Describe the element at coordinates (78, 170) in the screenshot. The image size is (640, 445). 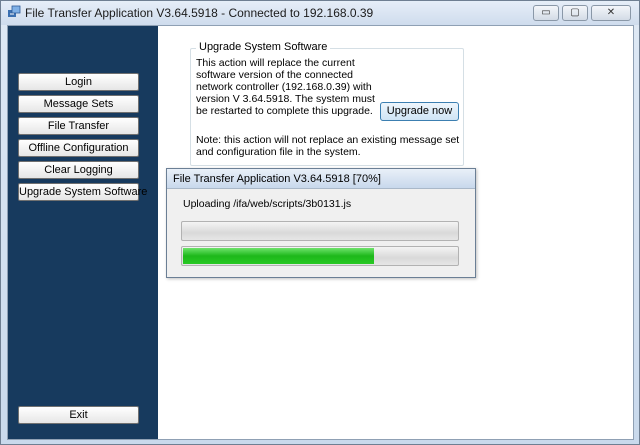
I see `clear-logging-button: Clear Logging` at that location.